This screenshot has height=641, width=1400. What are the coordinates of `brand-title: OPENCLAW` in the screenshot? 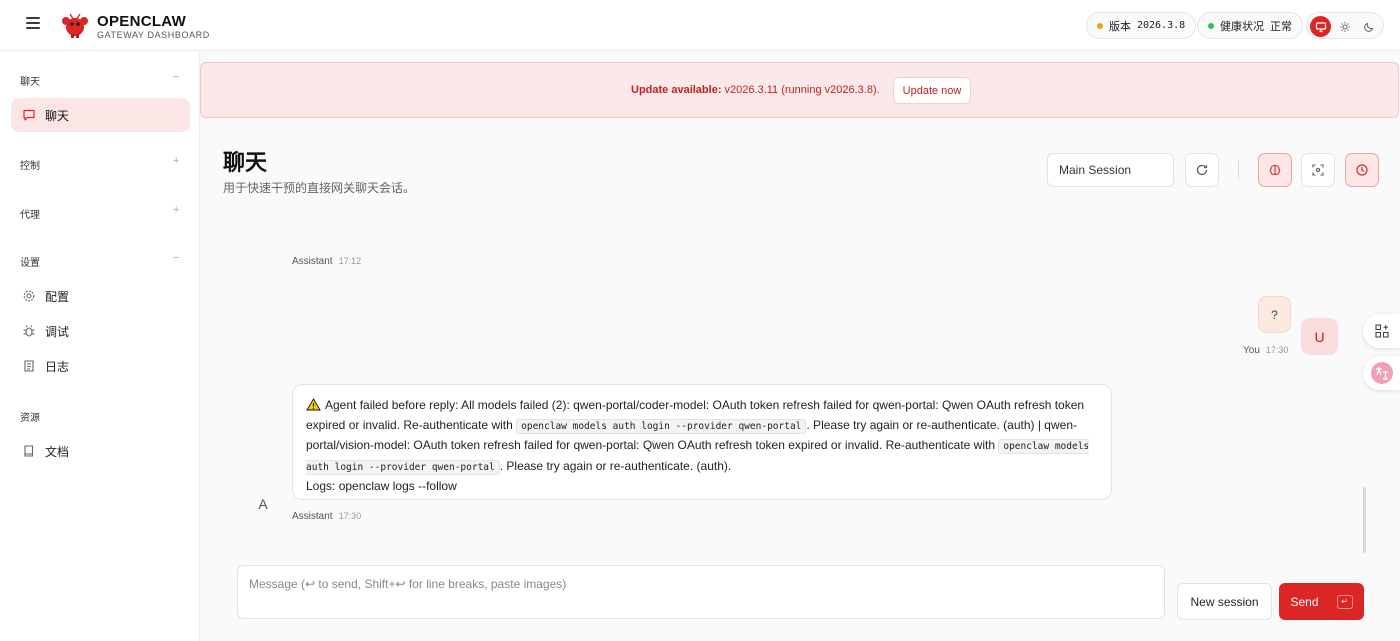 It's located at (142, 21).